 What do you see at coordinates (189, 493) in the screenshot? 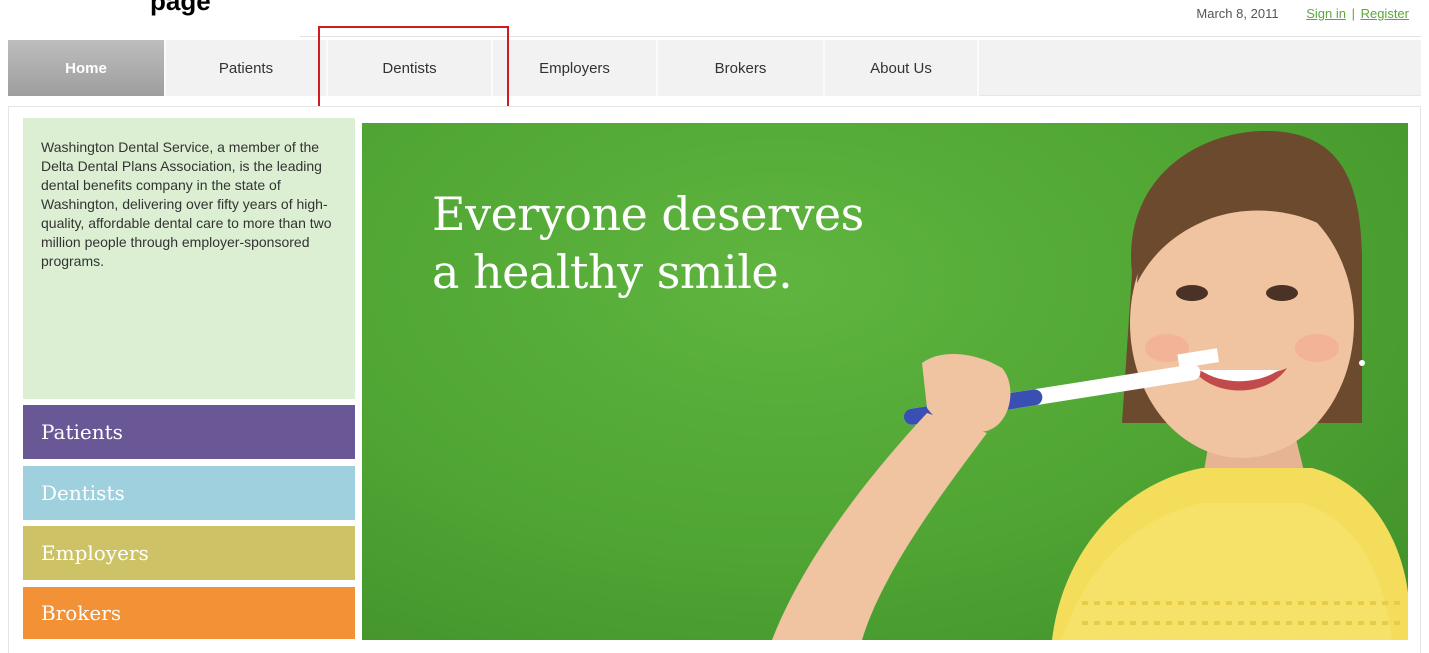
I see `audience-button-dentists: Dentists` at bounding box center [189, 493].